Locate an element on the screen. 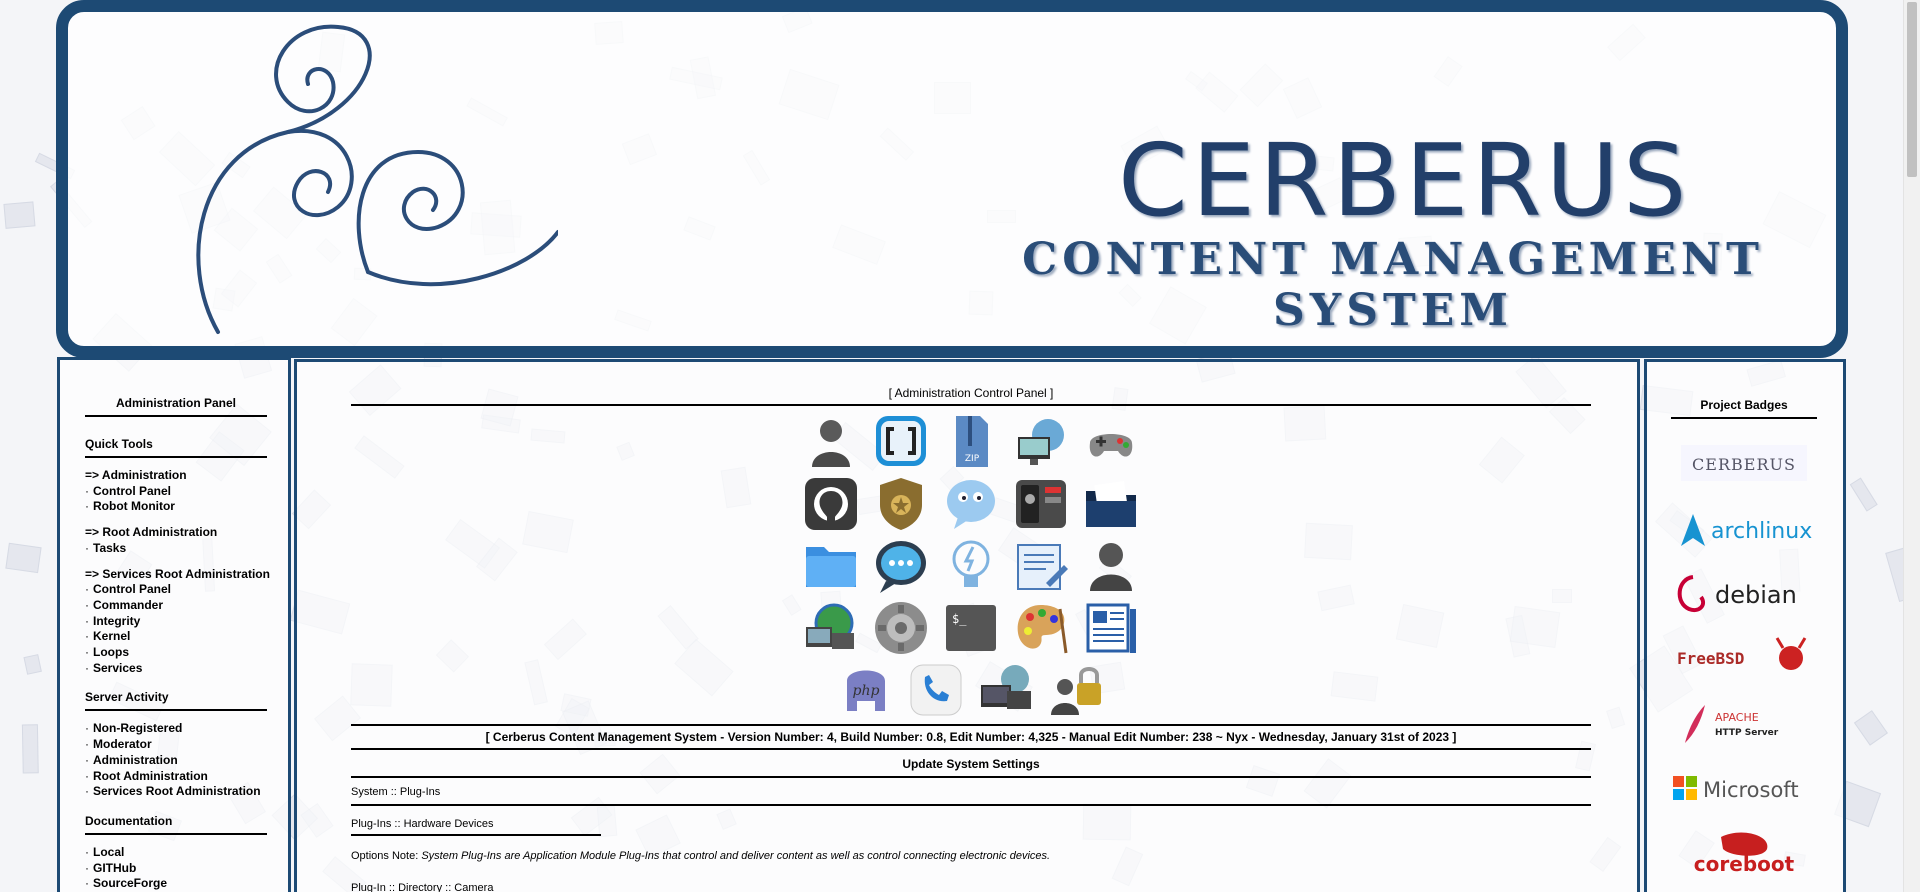 Image resolution: width=1920 pixels, height=892 pixels. badge-coreboot: coreboot is located at coordinates (1744, 853).